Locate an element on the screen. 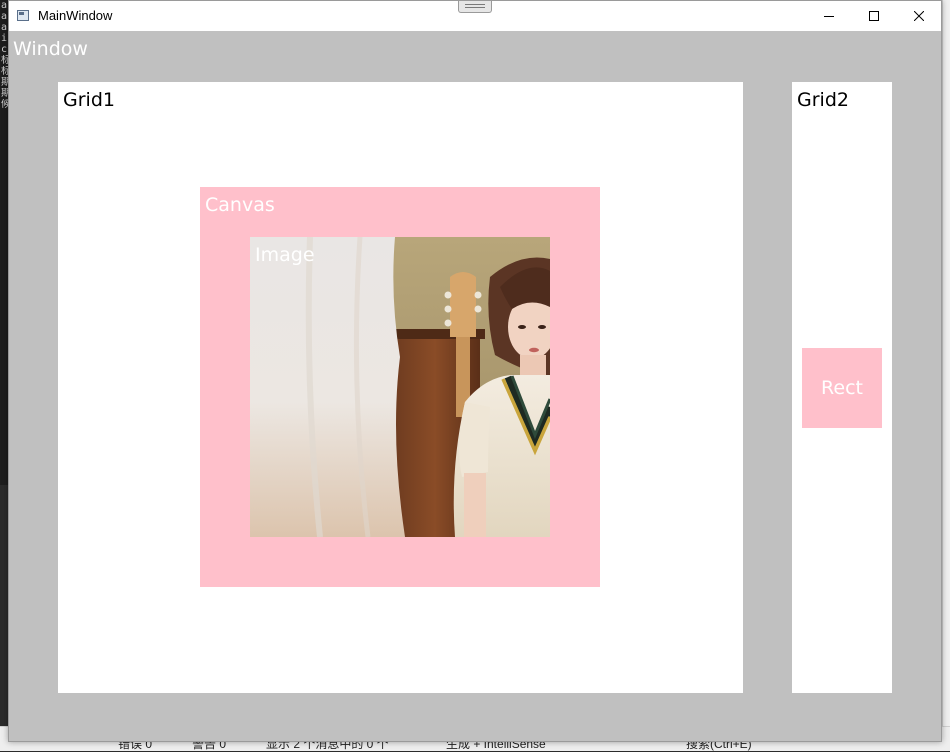  close-button is located at coordinates (919, 16).